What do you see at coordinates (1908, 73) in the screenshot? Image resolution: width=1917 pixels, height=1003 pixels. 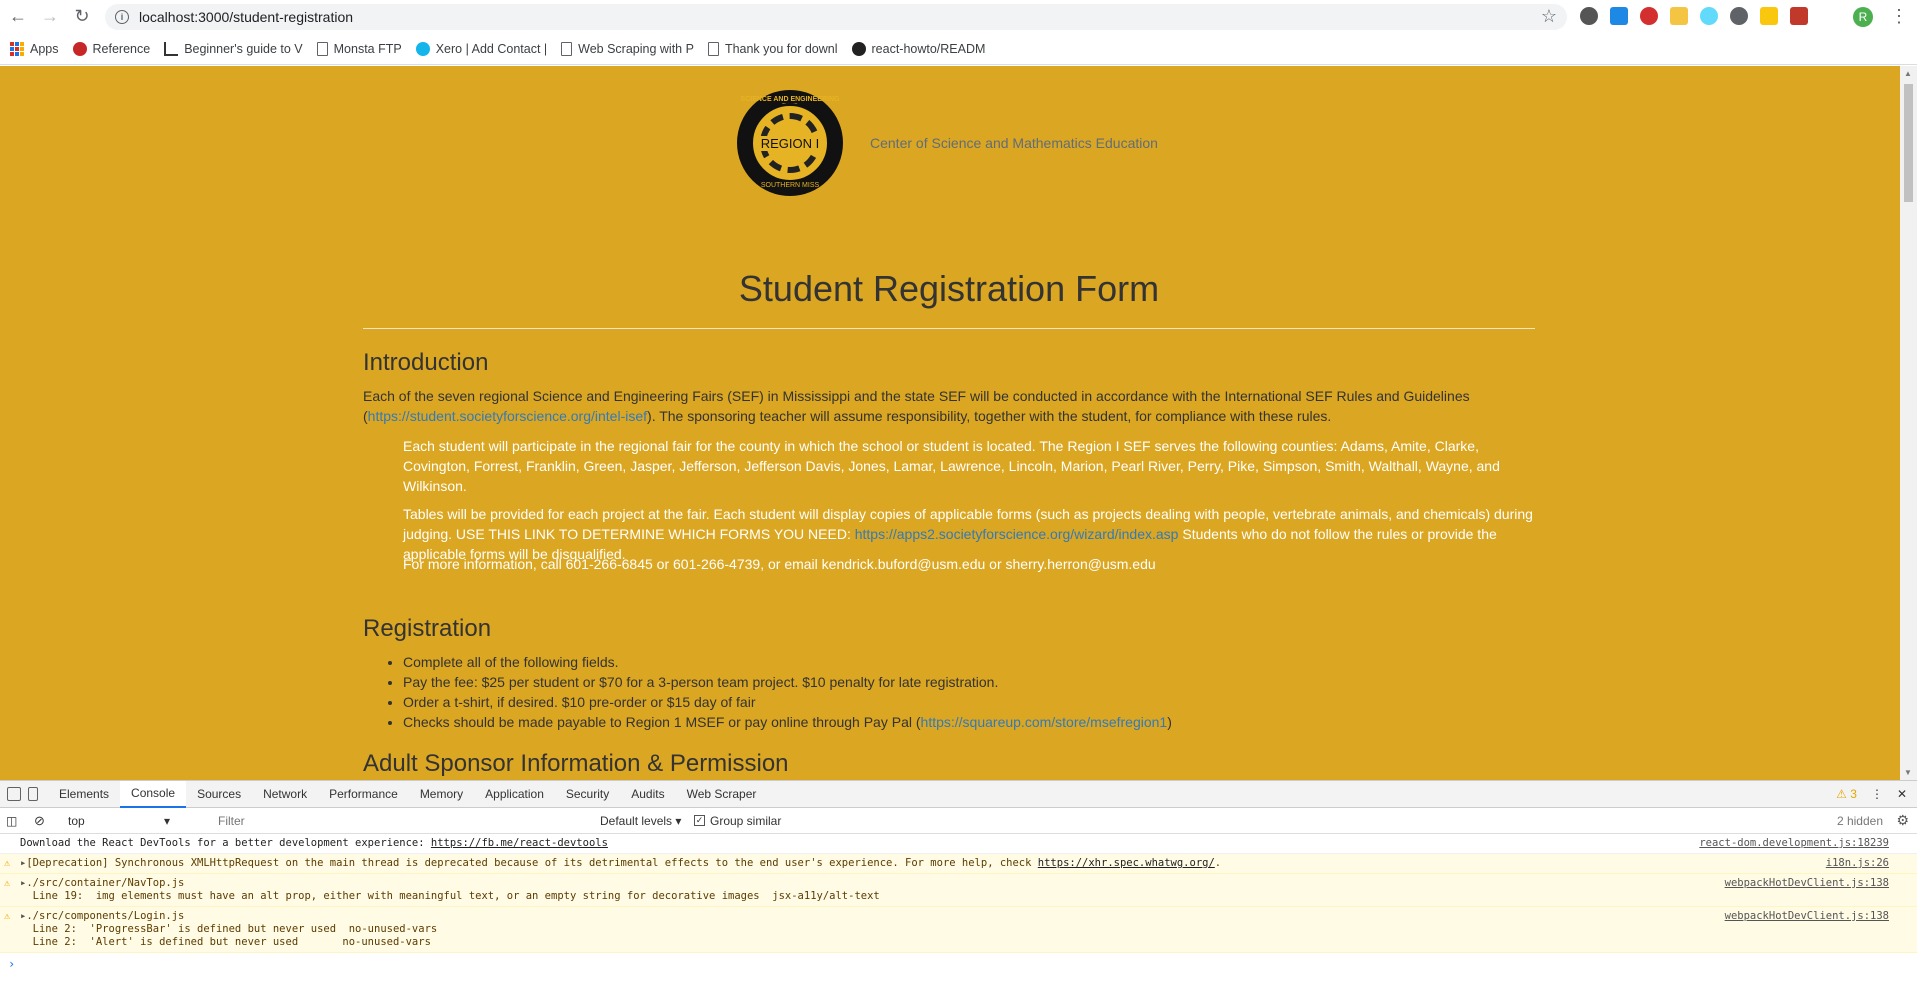 I see `scroll-up-icon: ▲` at bounding box center [1908, 73].